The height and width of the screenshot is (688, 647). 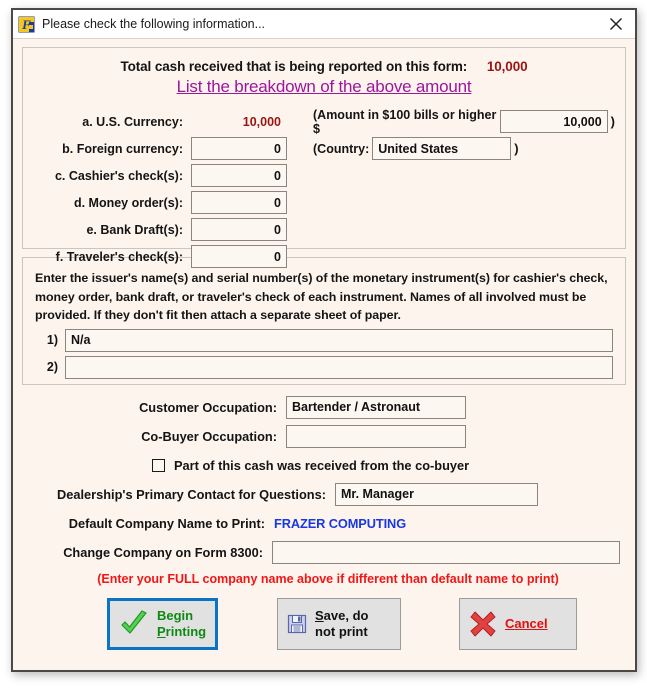 What do you see at coordinates (324, 229) in the screenshot?
I see `row-bank-draft: e. Bank Draft(s):` at bounding box center [324, 229].